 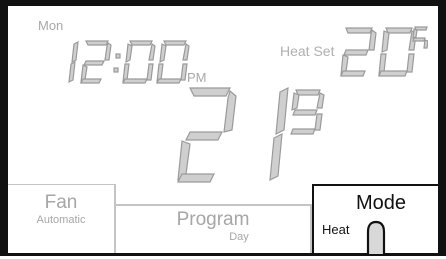 I want to click on tab-mode: Mode Heat, so click(x=375, y=219).